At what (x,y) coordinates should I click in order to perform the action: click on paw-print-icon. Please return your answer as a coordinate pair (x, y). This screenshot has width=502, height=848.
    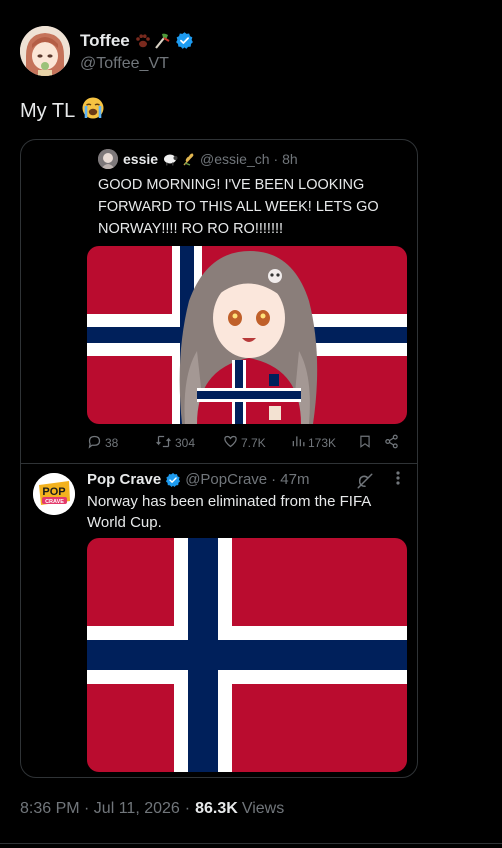
    Looking at the image, I should click on (143, 41).